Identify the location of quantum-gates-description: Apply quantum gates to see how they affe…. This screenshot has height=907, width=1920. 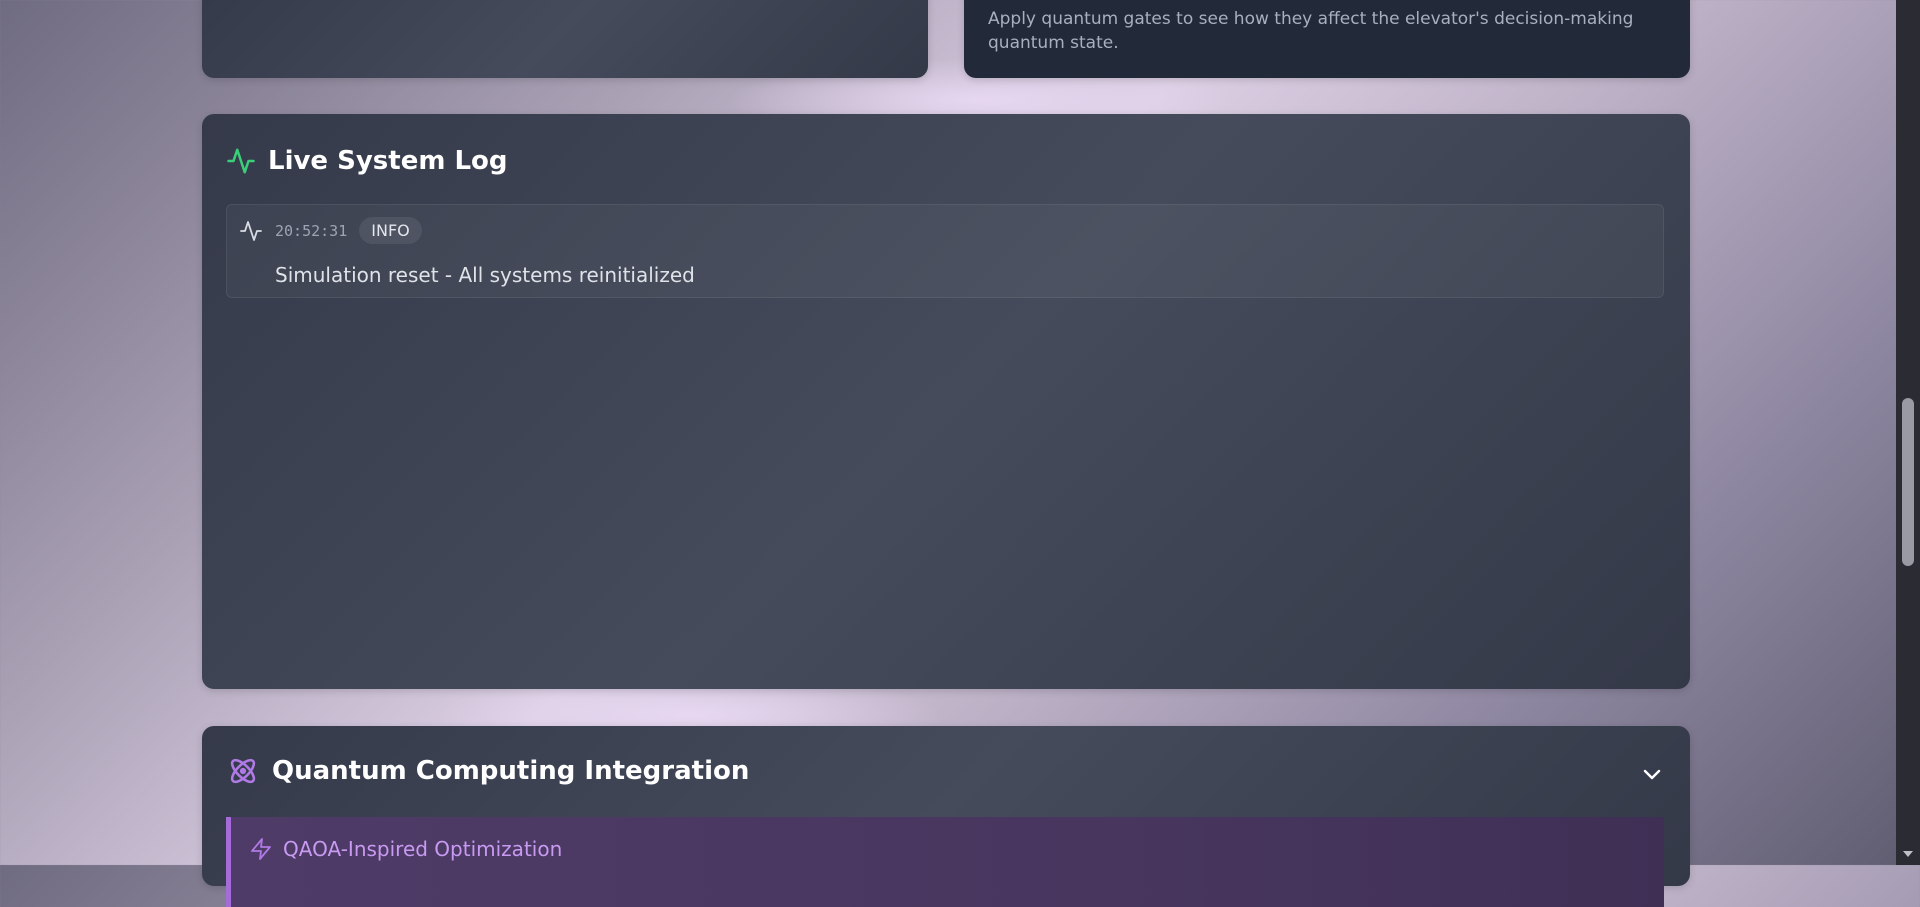
(1311, 31).